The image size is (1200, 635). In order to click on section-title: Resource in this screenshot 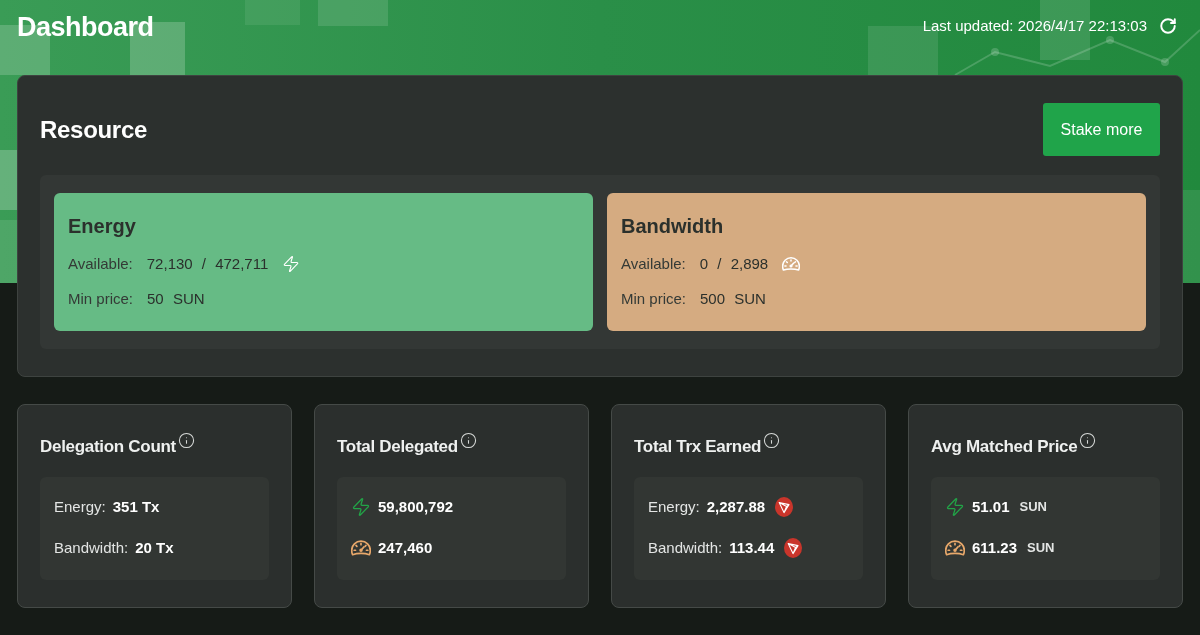, I will do `click(93, 129)`.